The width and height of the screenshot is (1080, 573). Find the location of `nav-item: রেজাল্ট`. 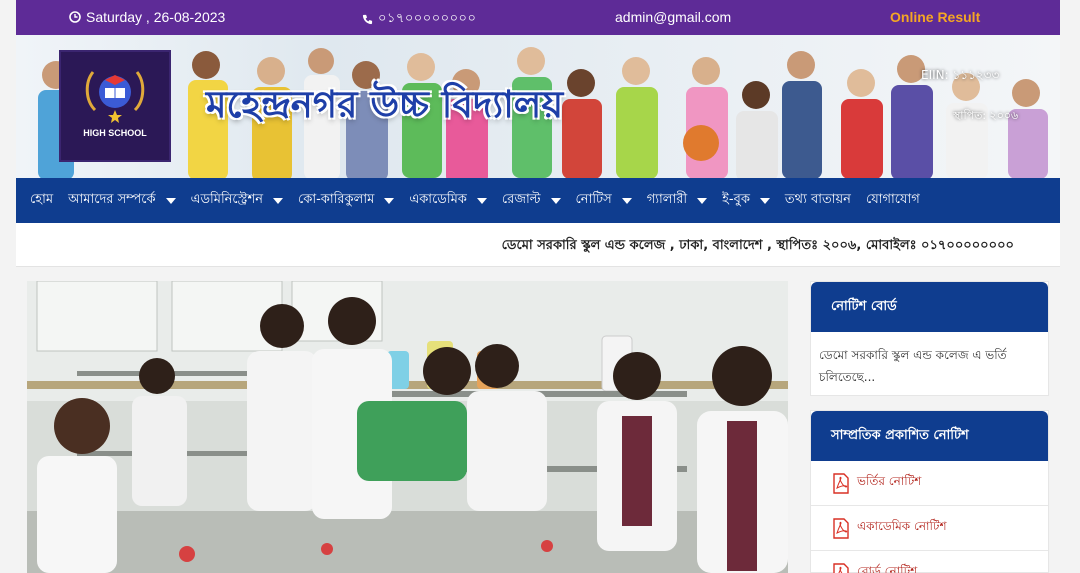

nav-item: রেজাল্ট is located at coordinates (531, 200).